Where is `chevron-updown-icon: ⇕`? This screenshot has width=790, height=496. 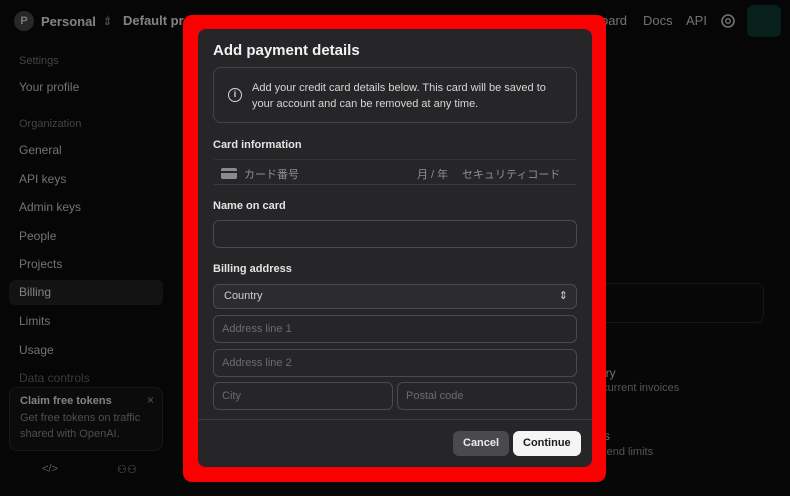
chevron-updown-icon: ⇕ is located at coordinates (563, 296).